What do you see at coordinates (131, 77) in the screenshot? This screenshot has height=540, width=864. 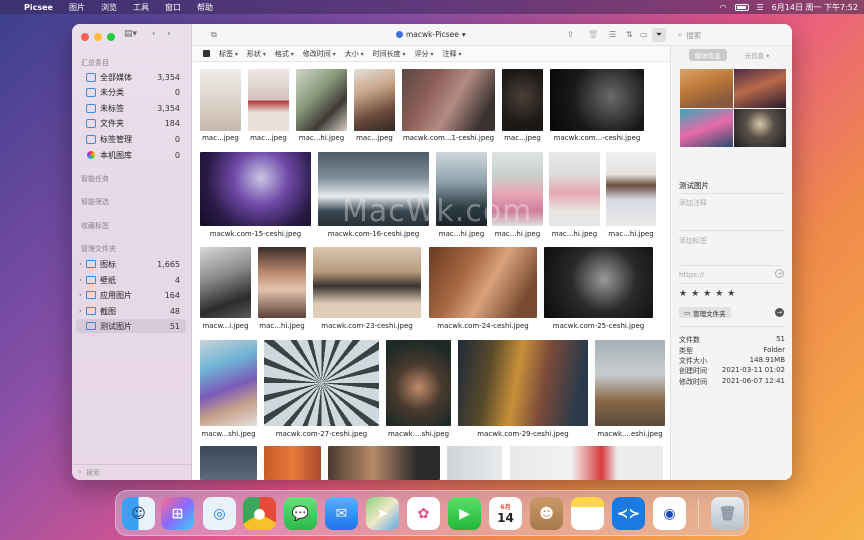 I see `sidebar-item-all-media: 全部媒体 3,354` at bounding box center [131, 77].